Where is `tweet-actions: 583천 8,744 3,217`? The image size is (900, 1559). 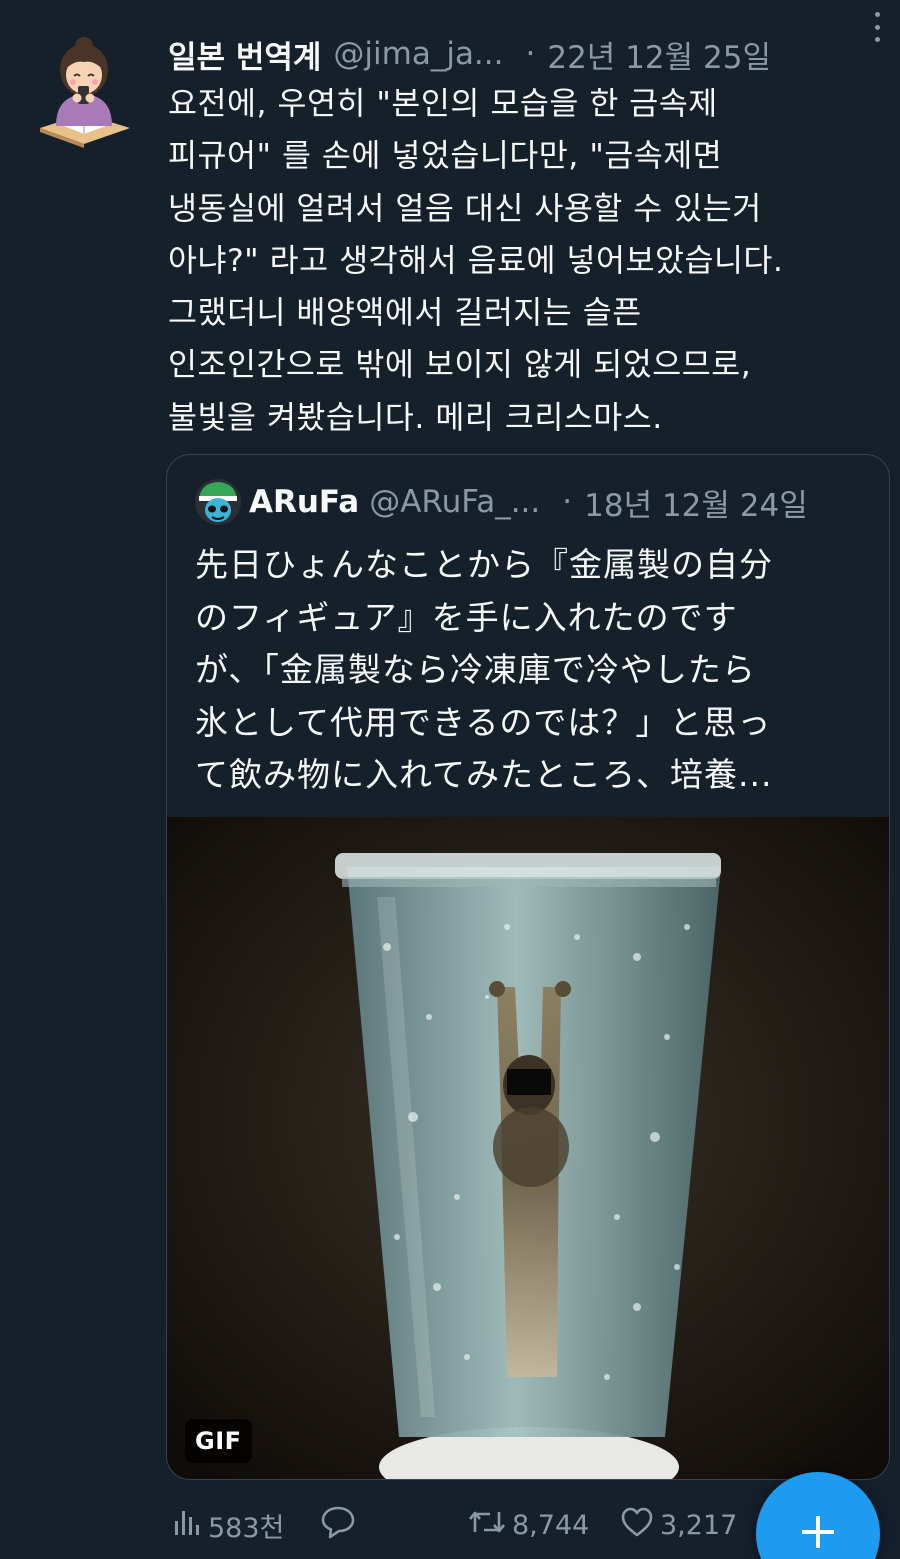 tweet-actions: 583천 8,744 3,217 is located at coordinates (468, 1525).